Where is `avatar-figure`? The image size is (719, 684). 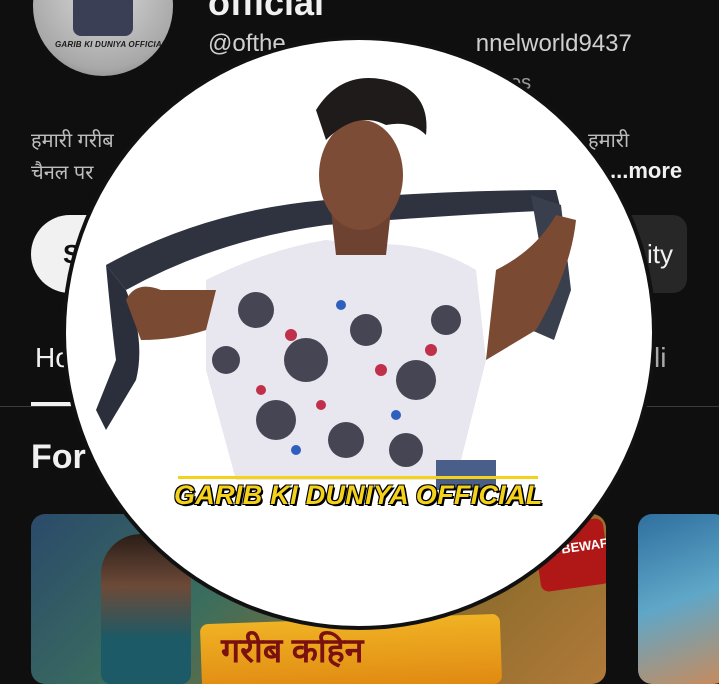
avatar-figure is located at coordinates (103, 18).